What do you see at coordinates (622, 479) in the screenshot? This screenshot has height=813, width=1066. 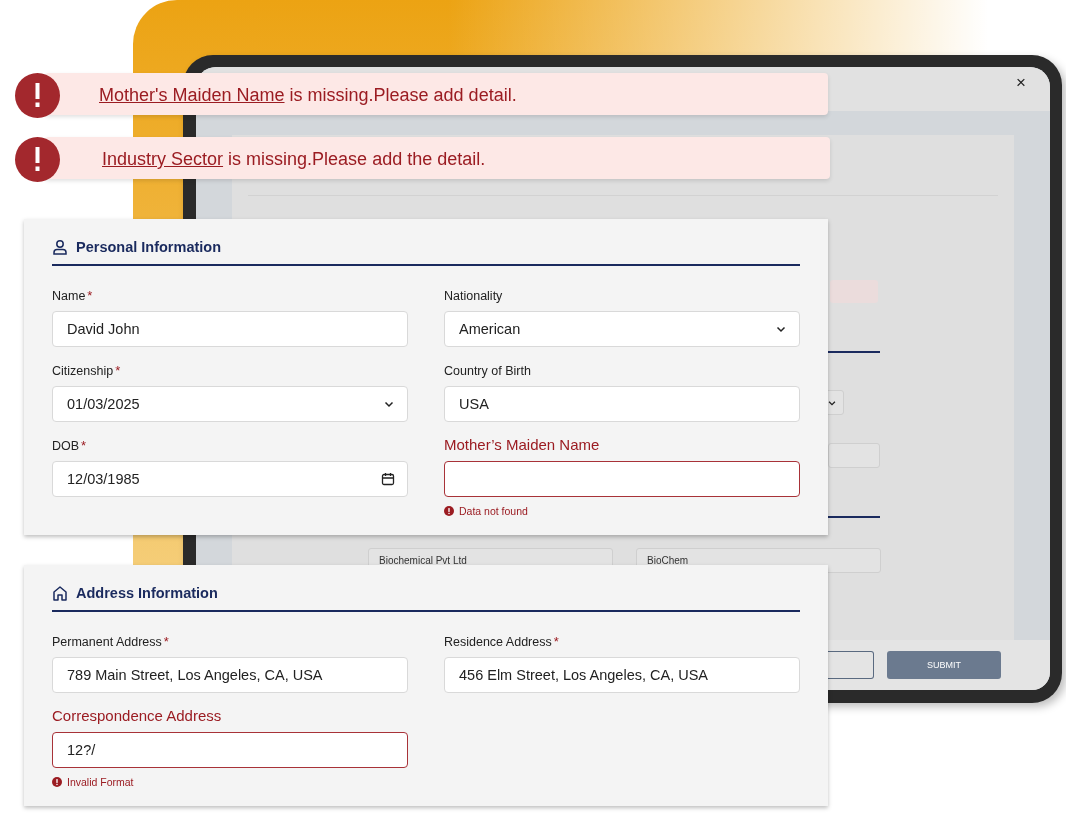 I see `input-field` at bounding box center [622, 479].